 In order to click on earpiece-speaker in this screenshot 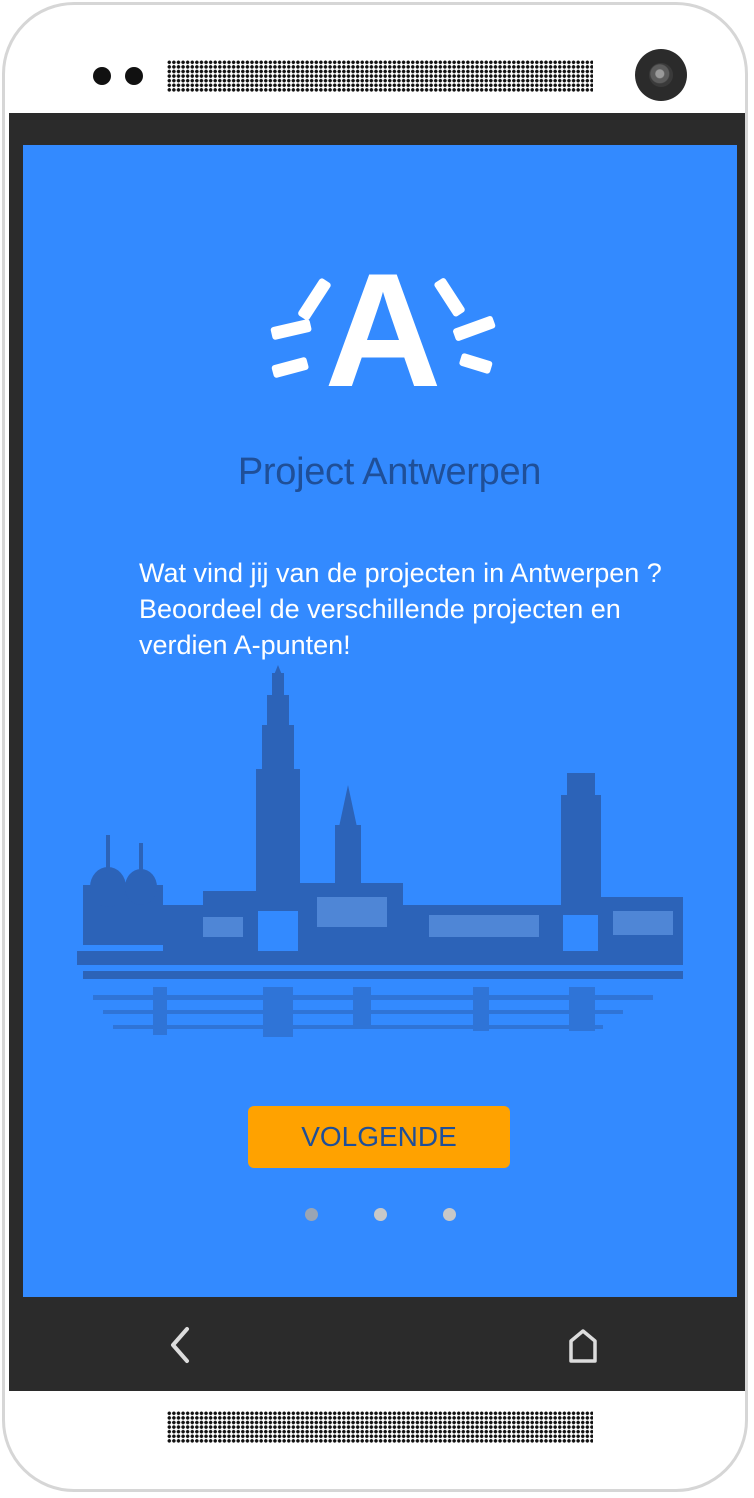, I will do `click(380, 76)`.